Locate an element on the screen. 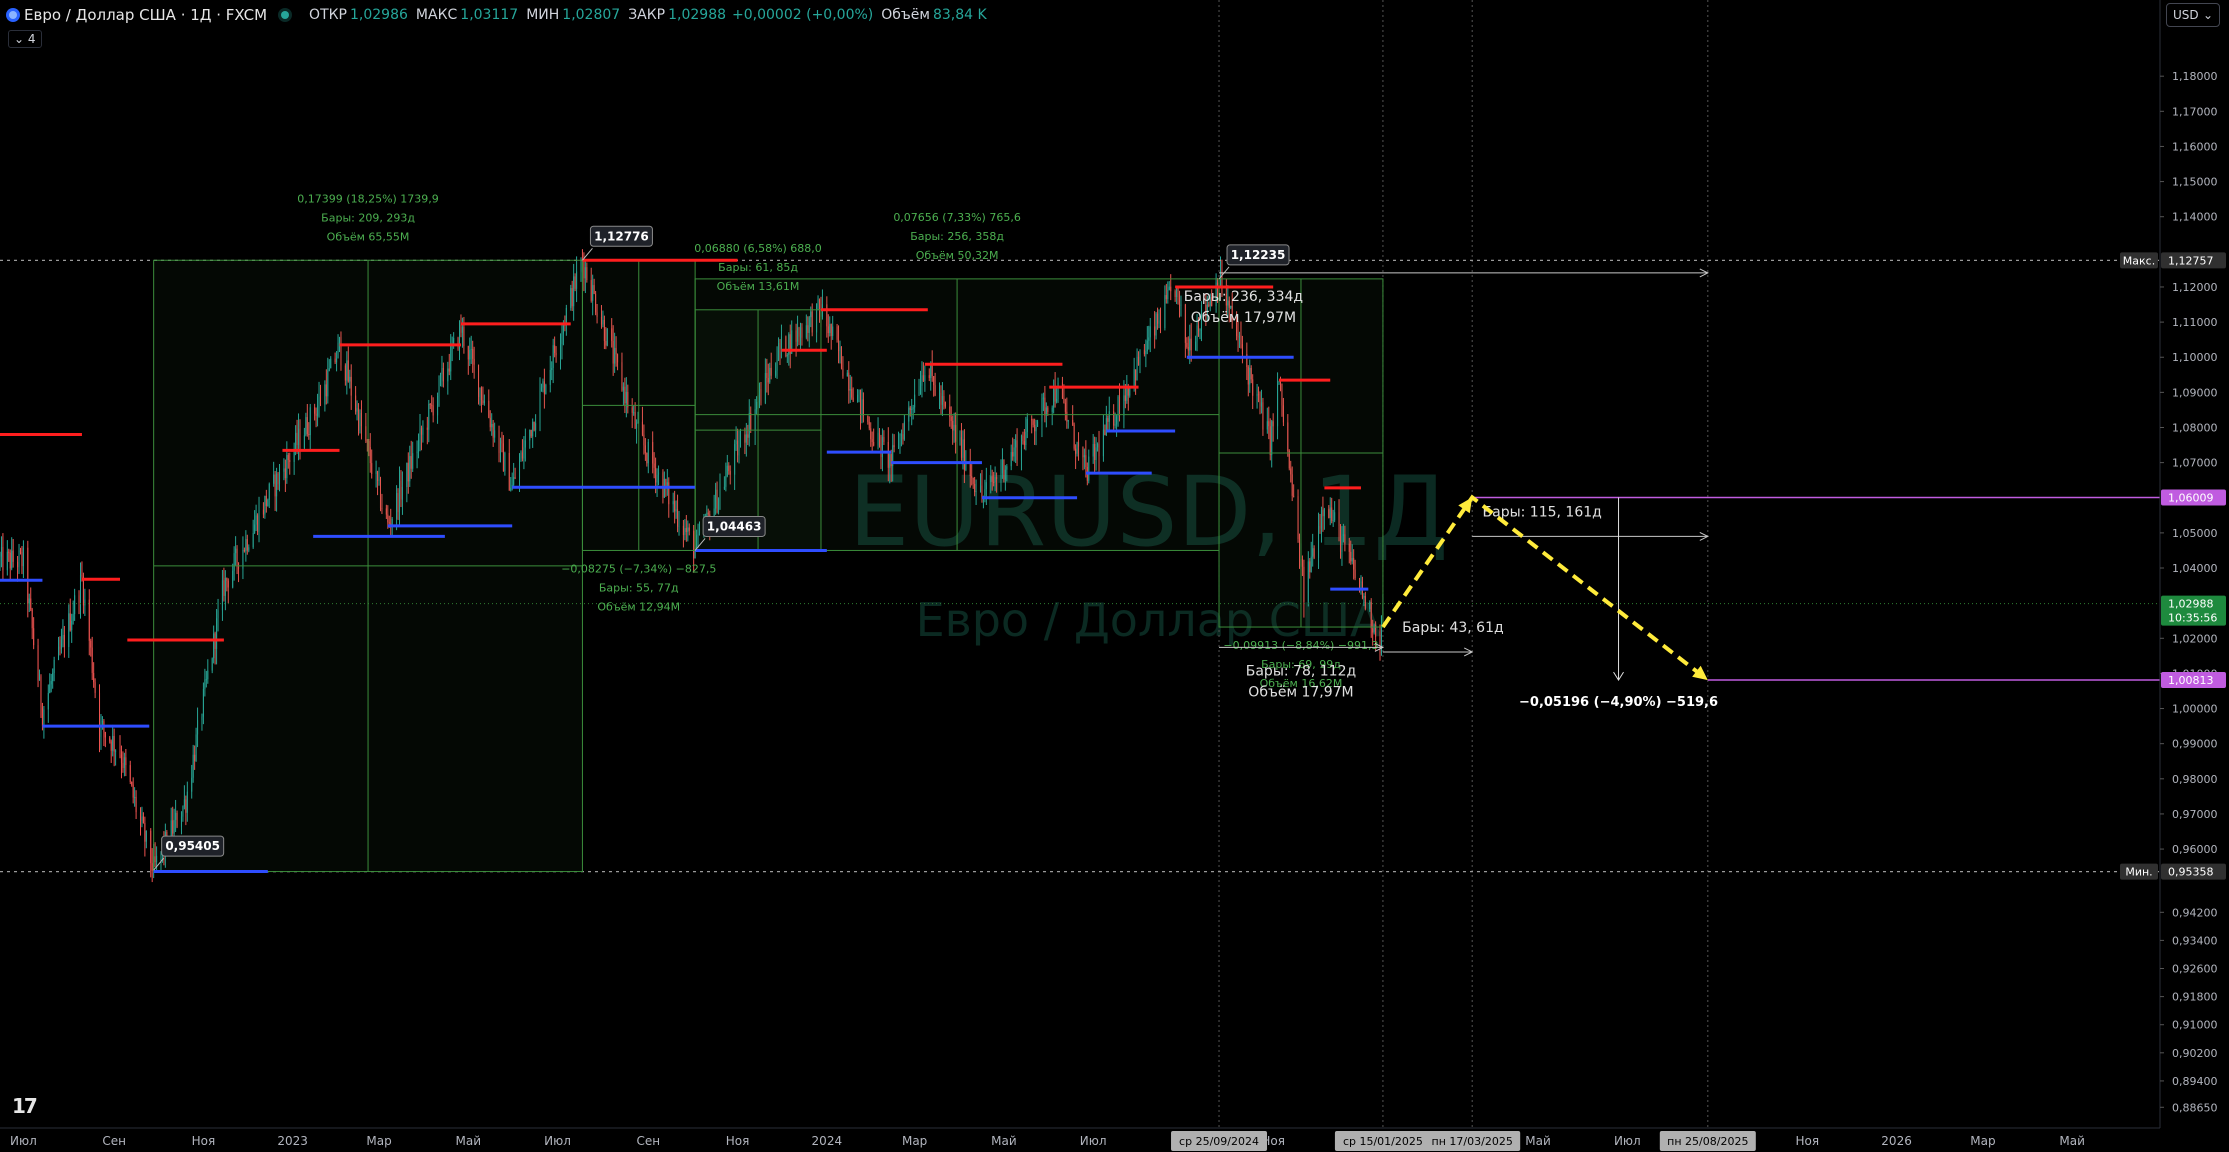  price-tick-label: 1,02000 is located at coordinates (2195, 638).